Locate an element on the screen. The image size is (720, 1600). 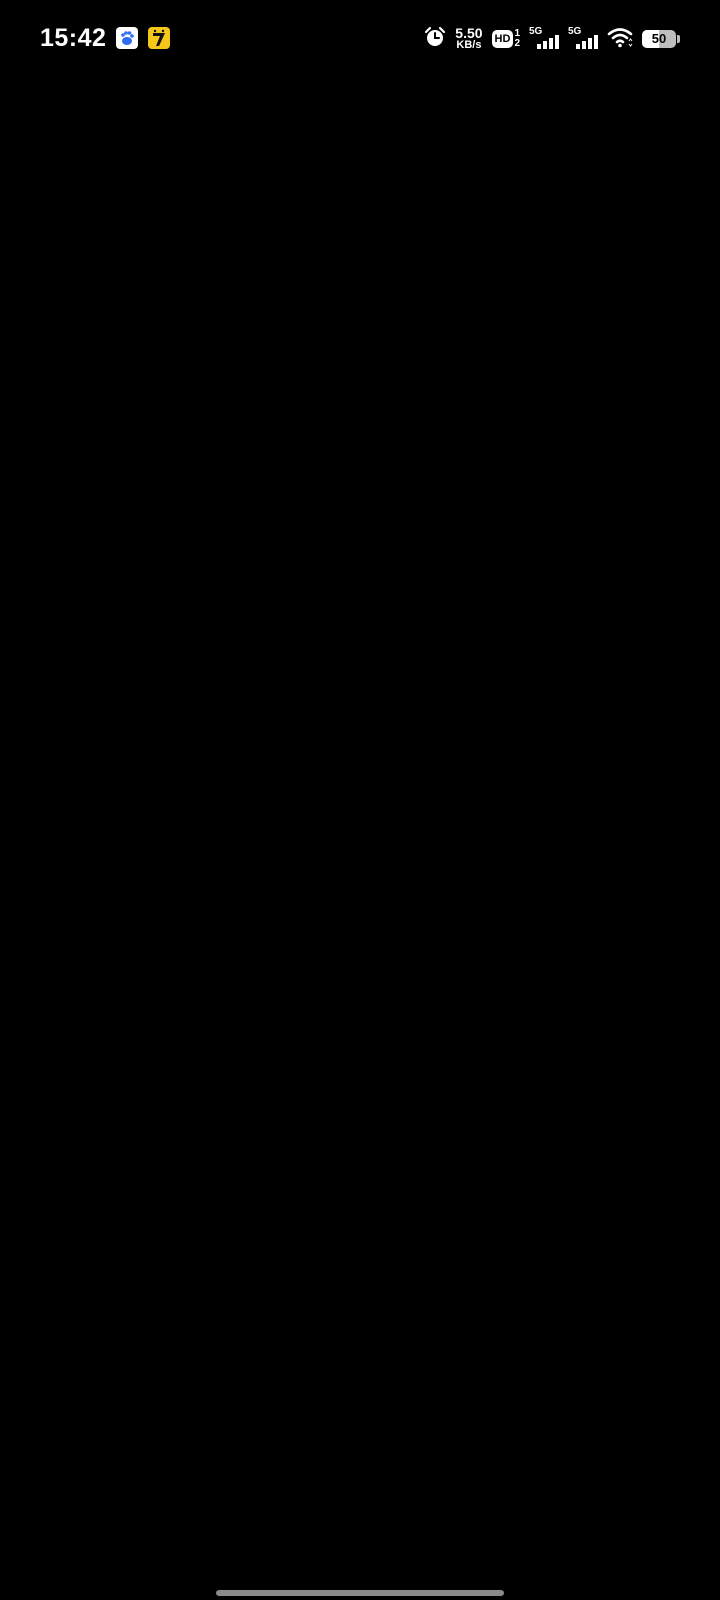
hd-voice-badge: HD 1 2 is located at coordinates (505, 39).